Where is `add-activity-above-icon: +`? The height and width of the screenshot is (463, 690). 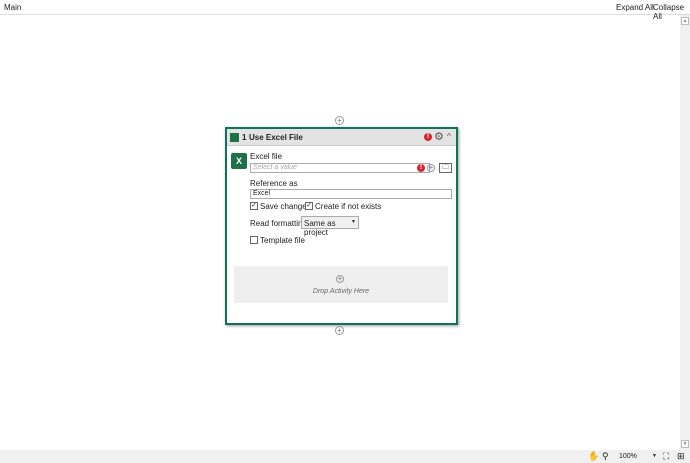
add-activity-above-icon: + is located at coordinates (339, 120).